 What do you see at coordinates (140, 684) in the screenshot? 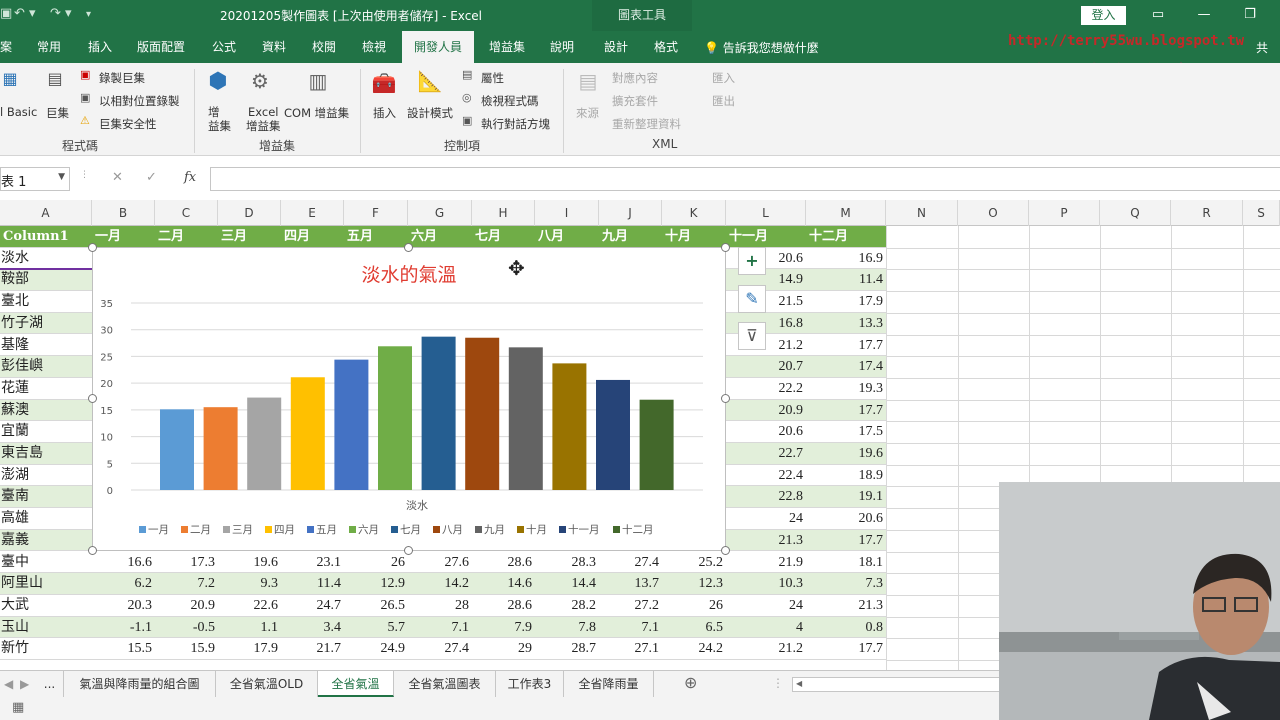
I see `sheet-tab: 氣溫與降雨量的組合圖` at bounding box center [140, 684].